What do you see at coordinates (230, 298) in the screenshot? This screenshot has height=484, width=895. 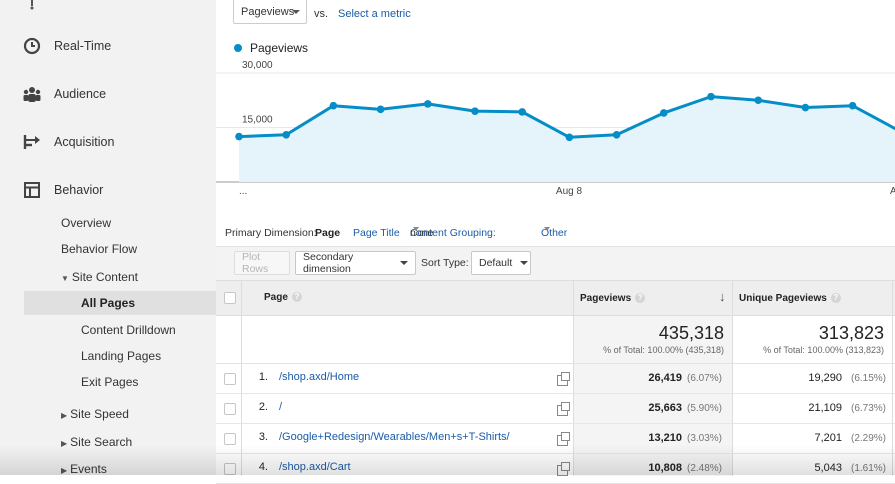 I see `select-all-checkbox` at bounding box center [230, 298].